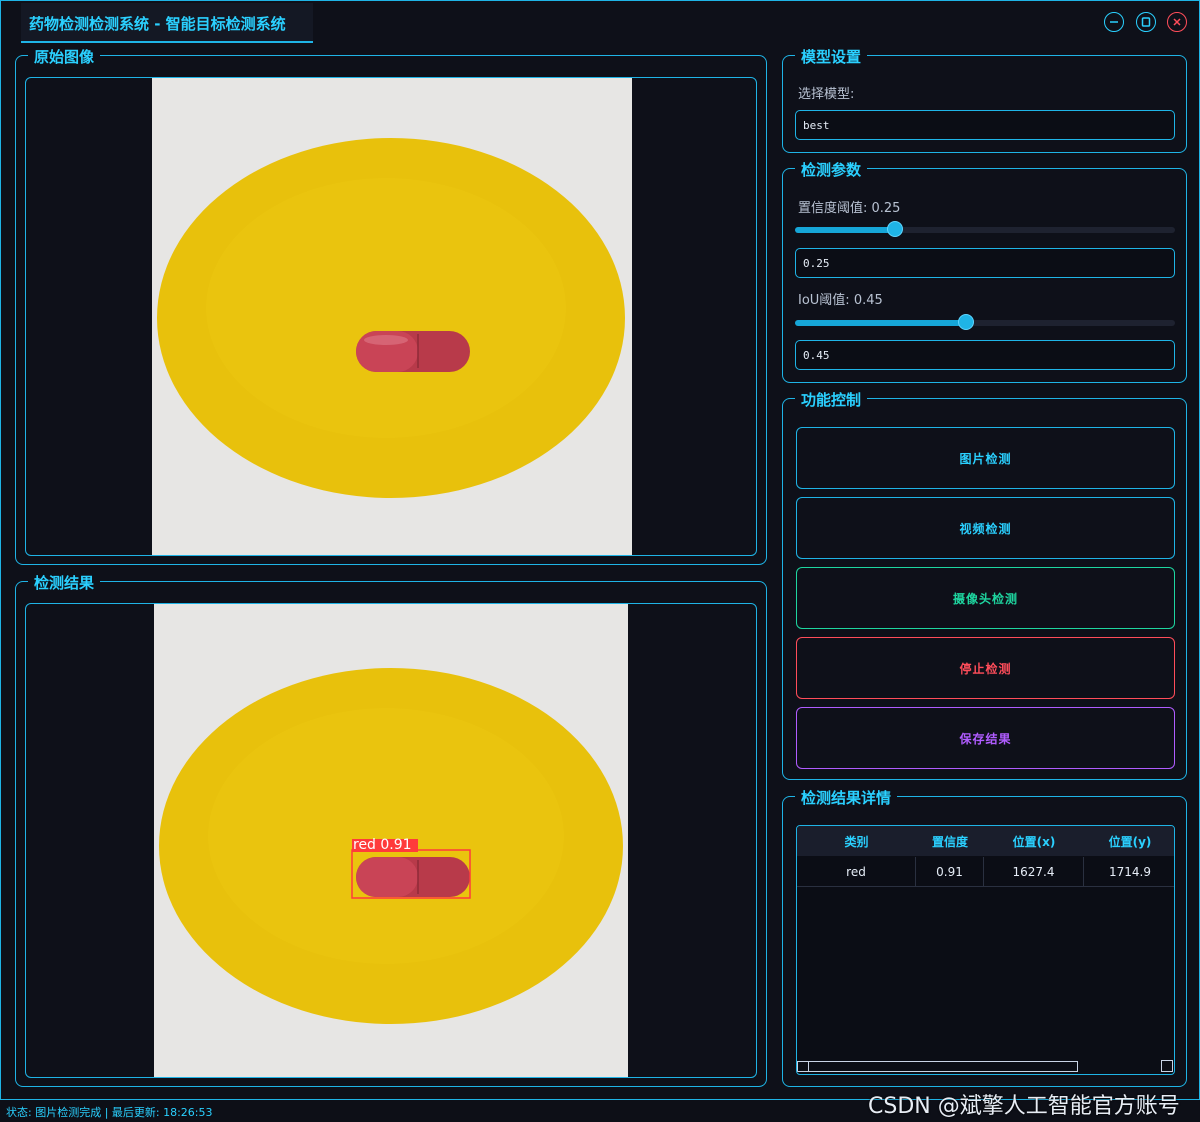 The height and width of the screenshot is (1122, 1200). Describe the element at coordinates (985, 263) in the screenshot. I see `confidence-spinbox: 0.25` at that location.